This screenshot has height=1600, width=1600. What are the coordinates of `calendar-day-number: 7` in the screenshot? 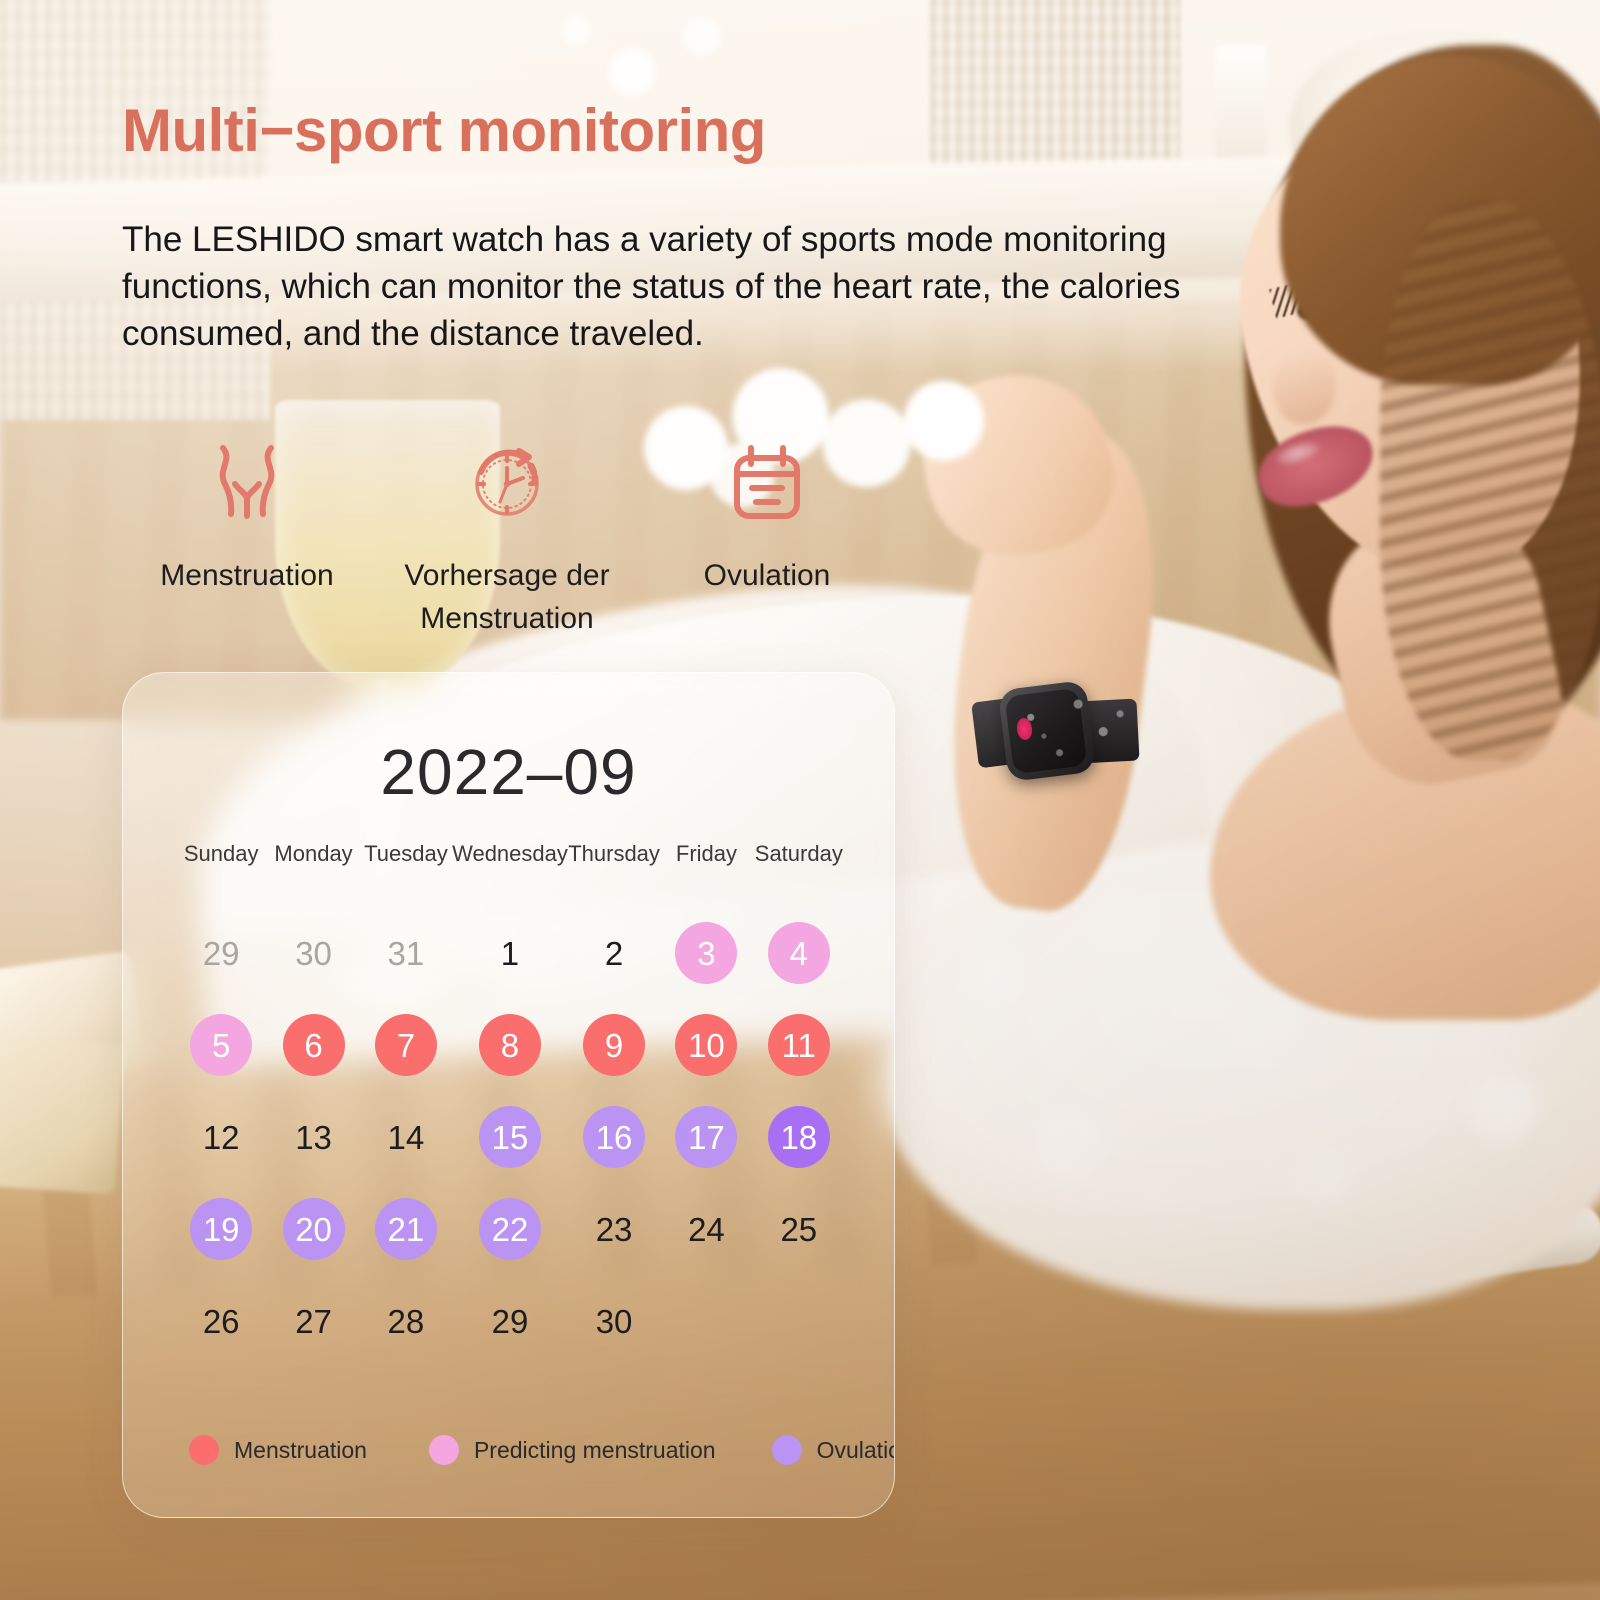 It's located at (405, 1045).